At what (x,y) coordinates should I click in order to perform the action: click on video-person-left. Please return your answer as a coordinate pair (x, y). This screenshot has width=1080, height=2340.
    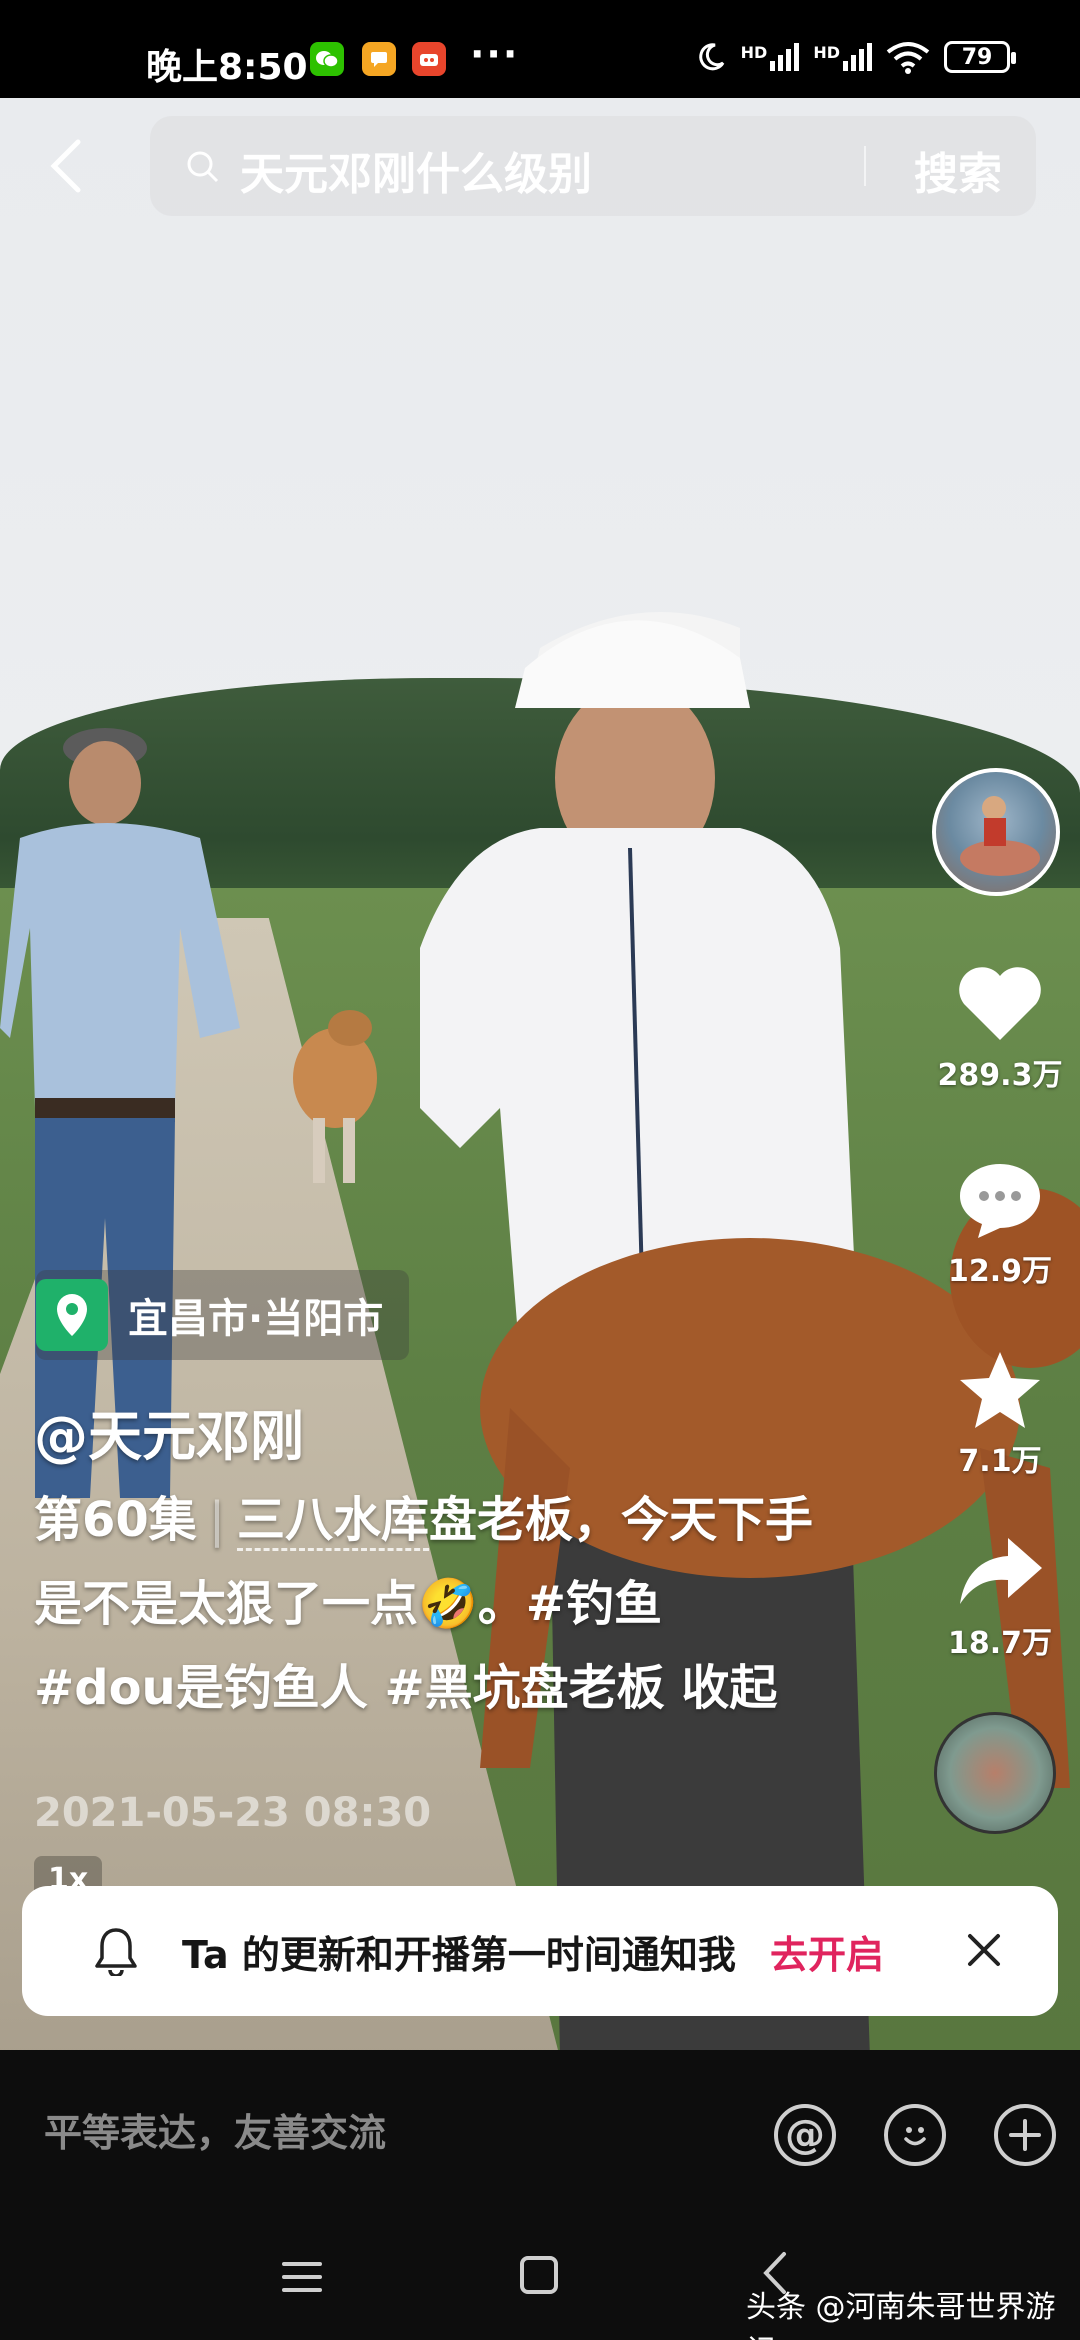
    Looking at the image, I should click on (120, 1113).